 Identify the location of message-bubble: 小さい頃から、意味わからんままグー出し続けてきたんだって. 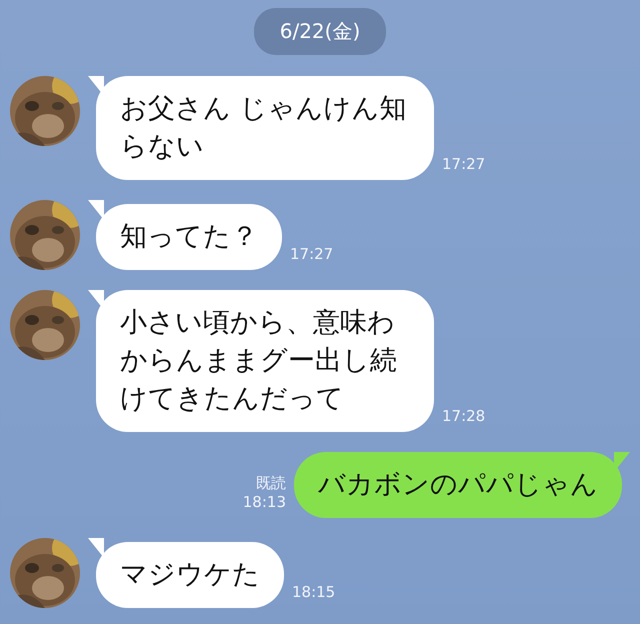
(265, 361).